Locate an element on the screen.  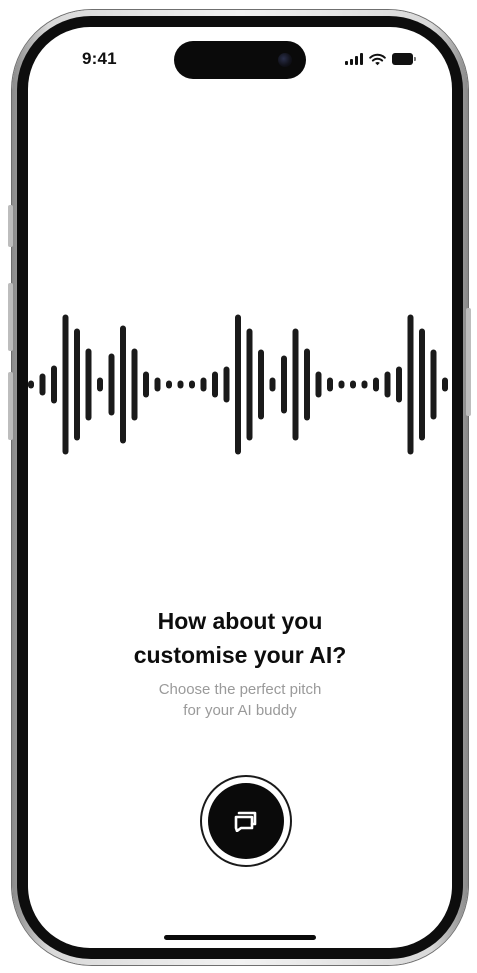
voice-waveform is located at coordinates (238, 384).